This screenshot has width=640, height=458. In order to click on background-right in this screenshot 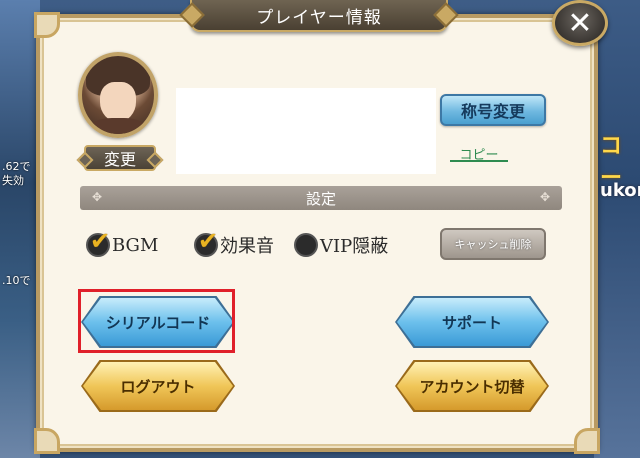, I will do `click(617, 229)`.